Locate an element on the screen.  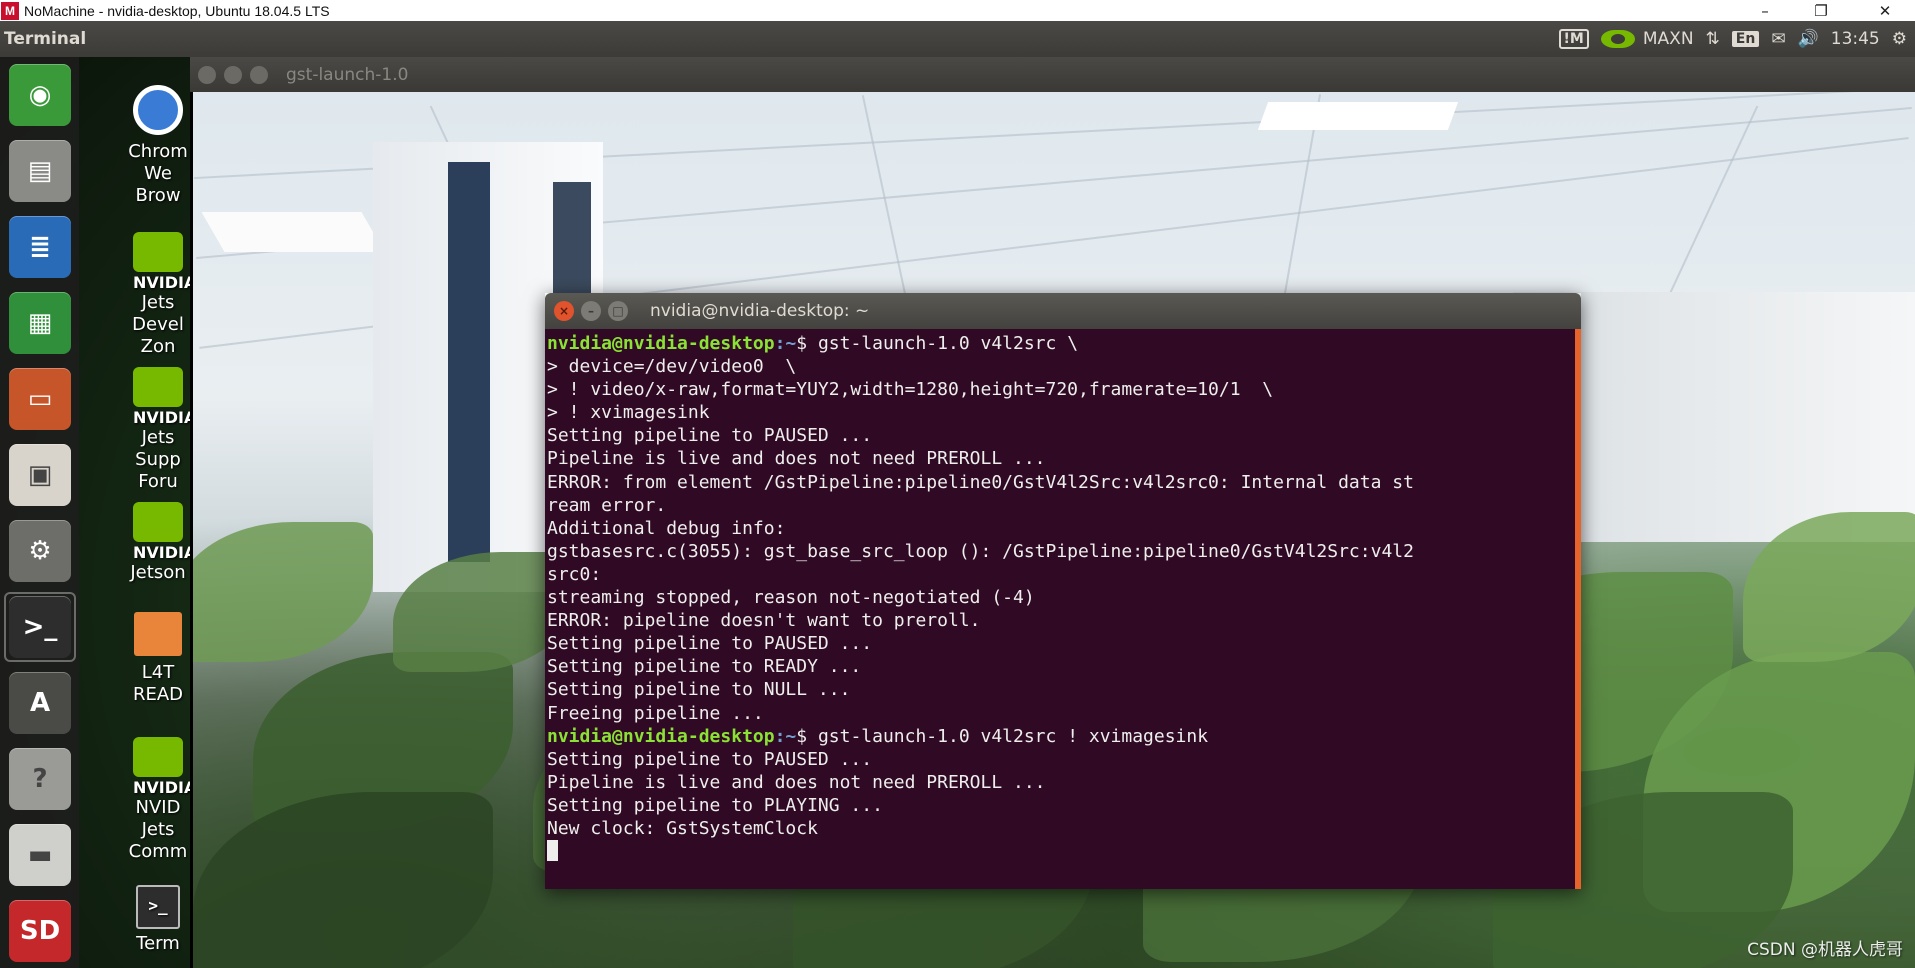
minimize-button: – is located at coordinates (1765, 10).